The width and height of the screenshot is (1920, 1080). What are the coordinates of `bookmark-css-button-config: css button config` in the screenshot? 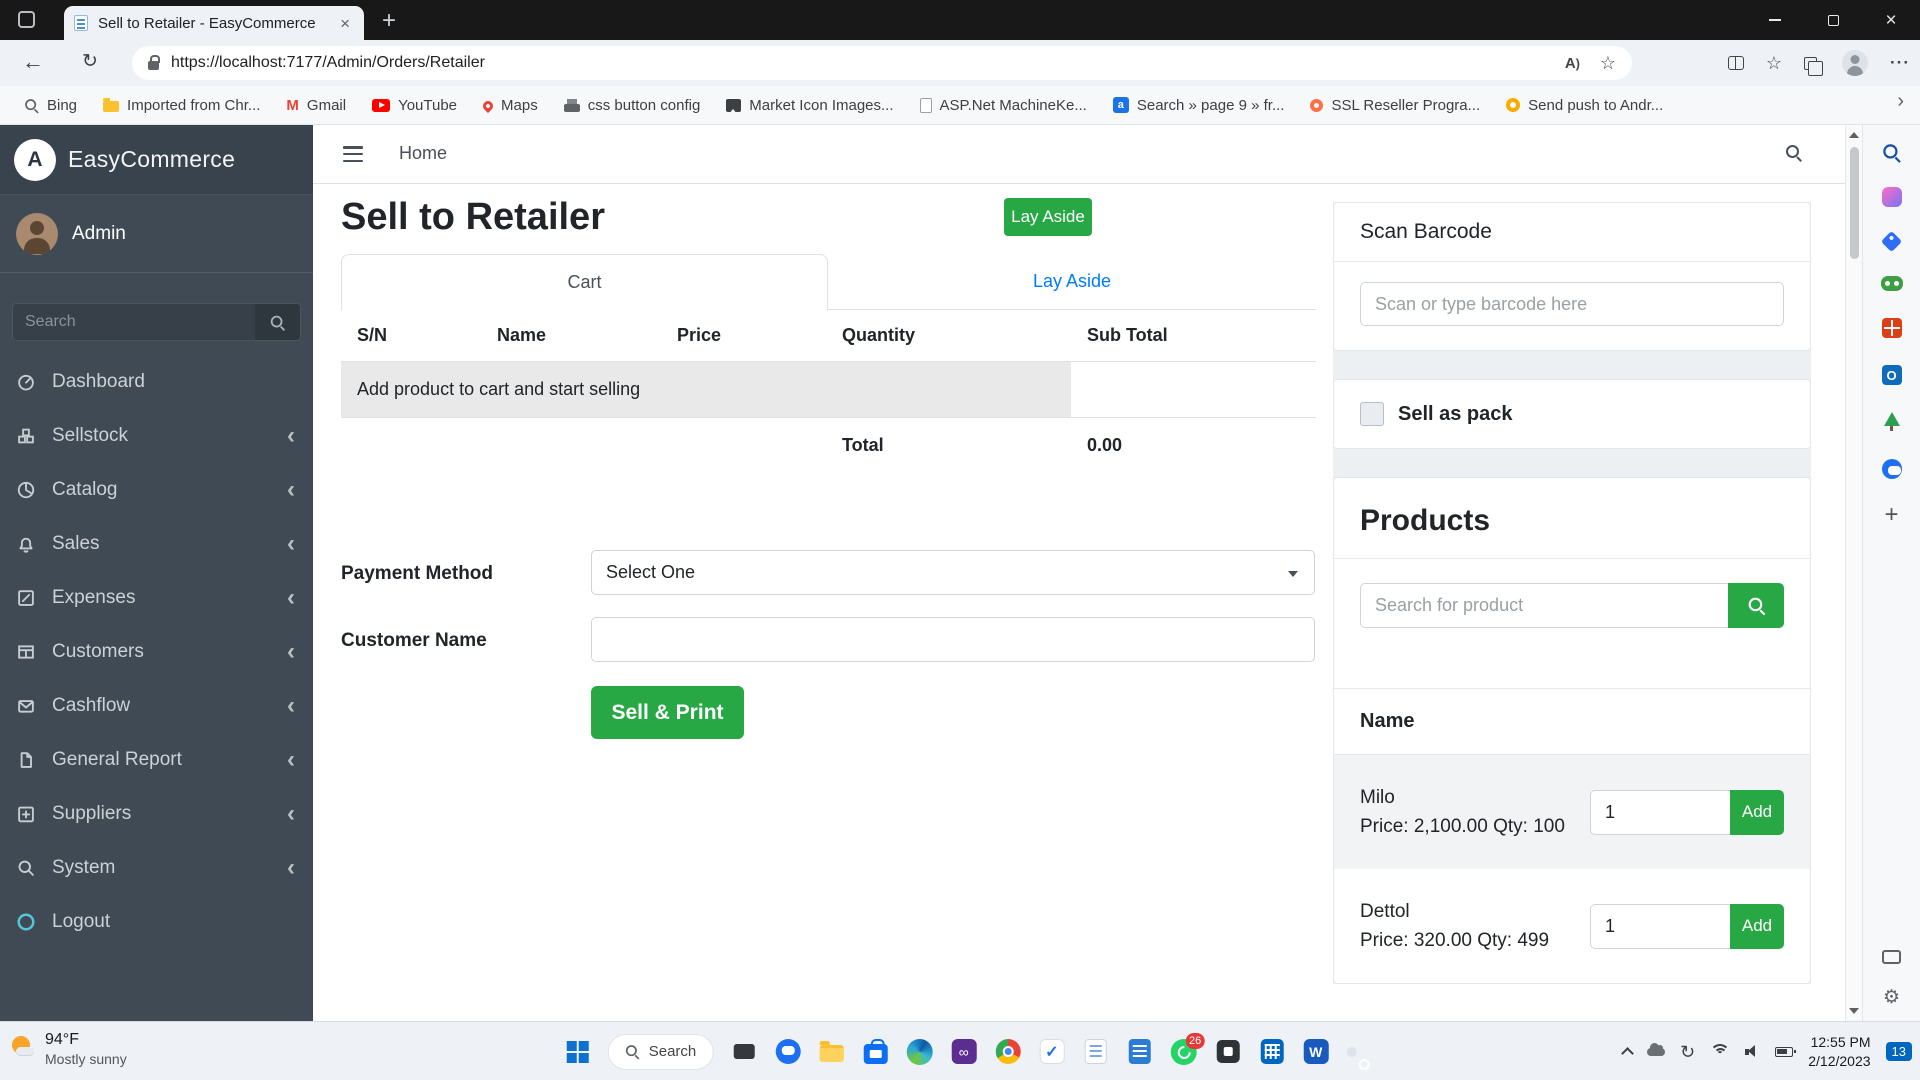 It's located at (631, 105).